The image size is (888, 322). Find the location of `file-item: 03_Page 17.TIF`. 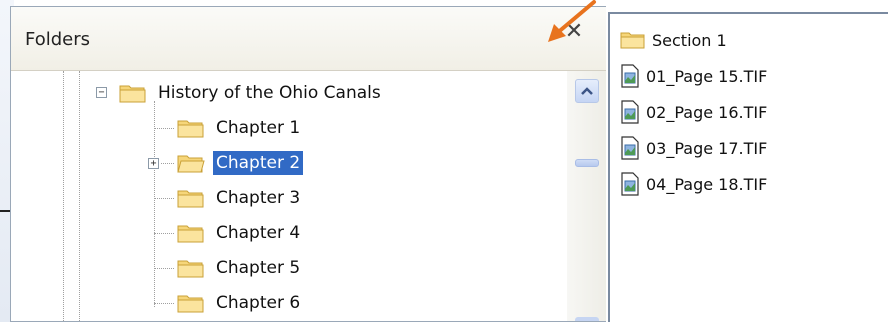

file-item: 03_Page 17.TIF is located at coordinates (693, 148).